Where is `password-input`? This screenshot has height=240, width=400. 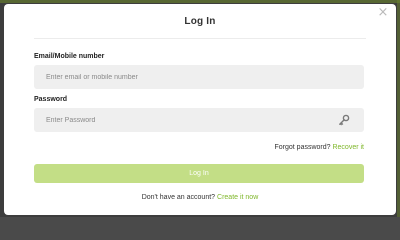
password-input is located at coordinates (199, 120).